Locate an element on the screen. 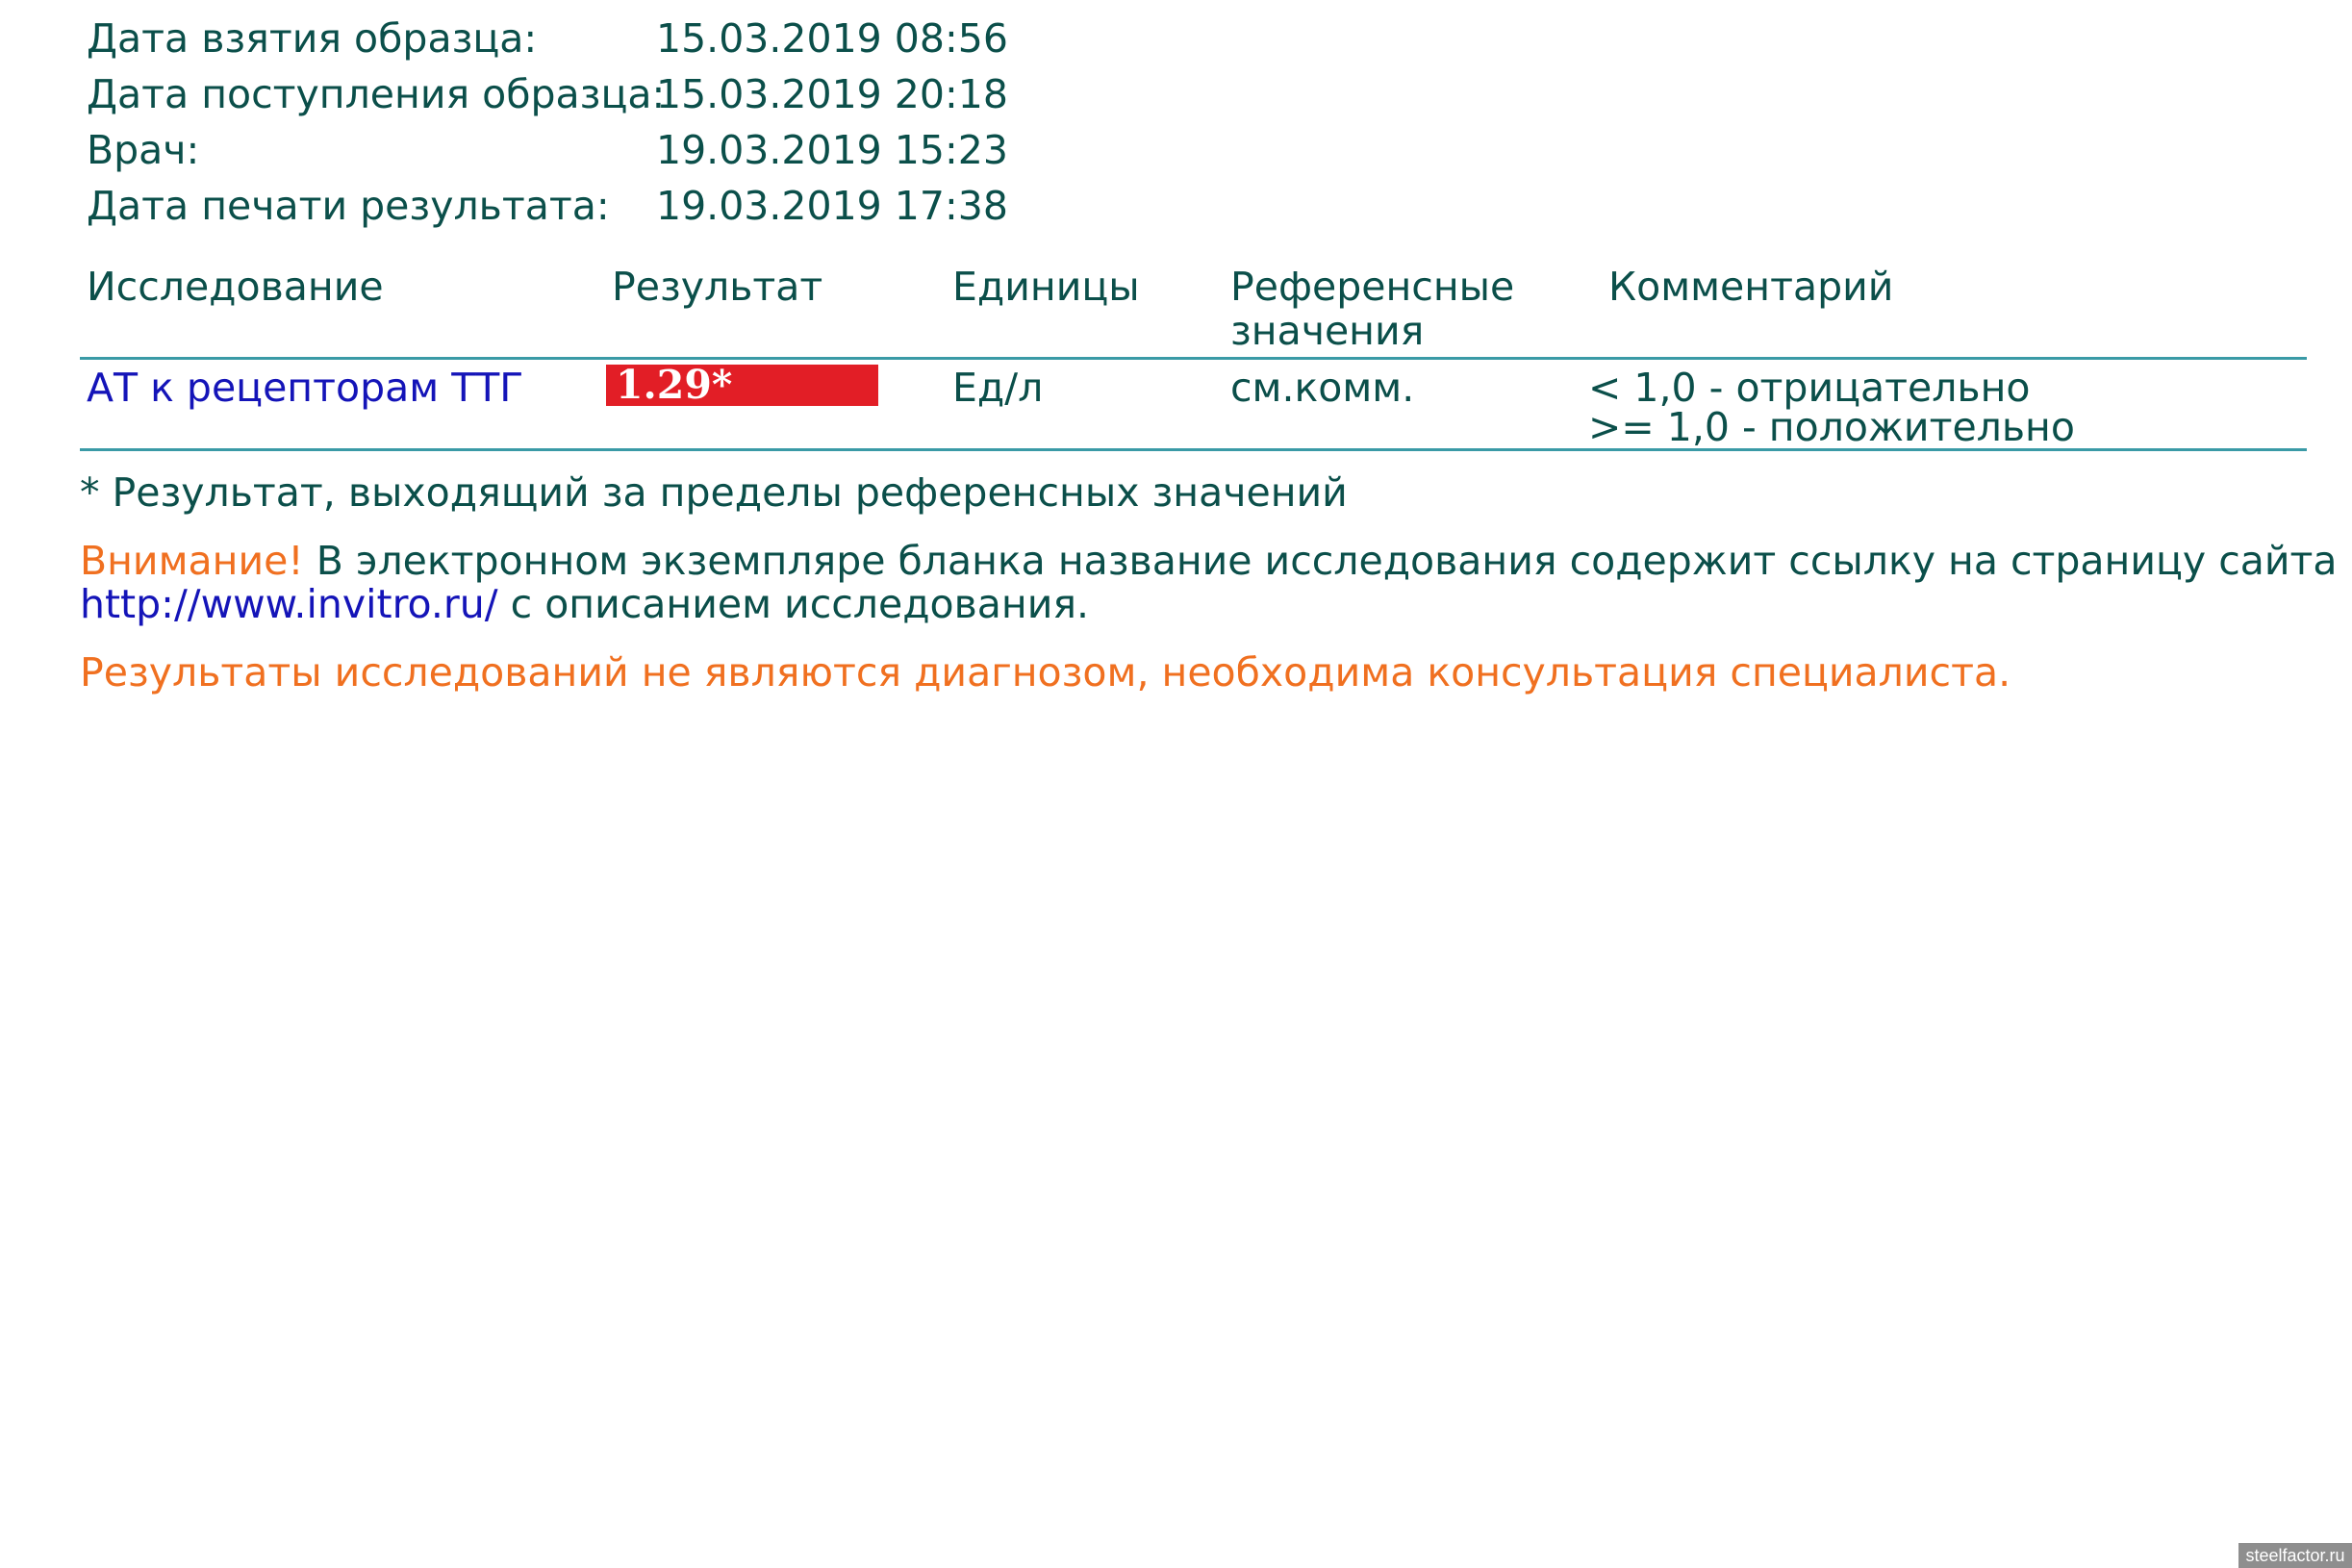 Image resolution: width=2352 pixels, height=1568 pixels. doctor-value: 19.03.2019 15:23 is located at coordinates (832, 150).